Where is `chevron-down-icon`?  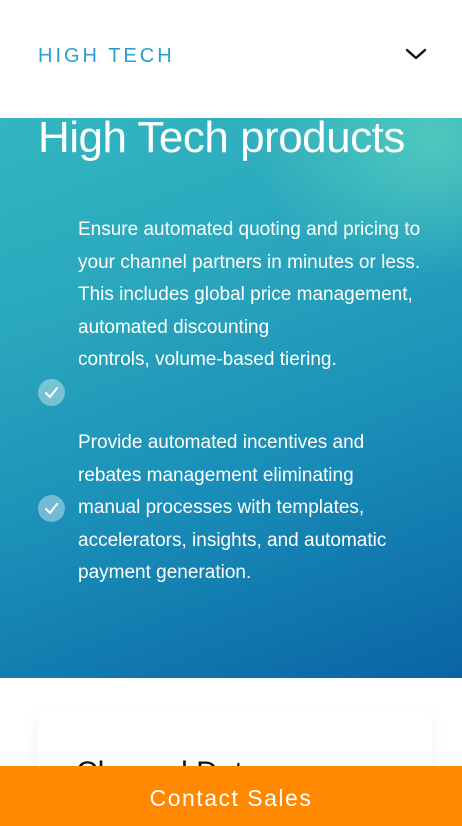
chevron-down-icon is located at coordinates (416, 55).